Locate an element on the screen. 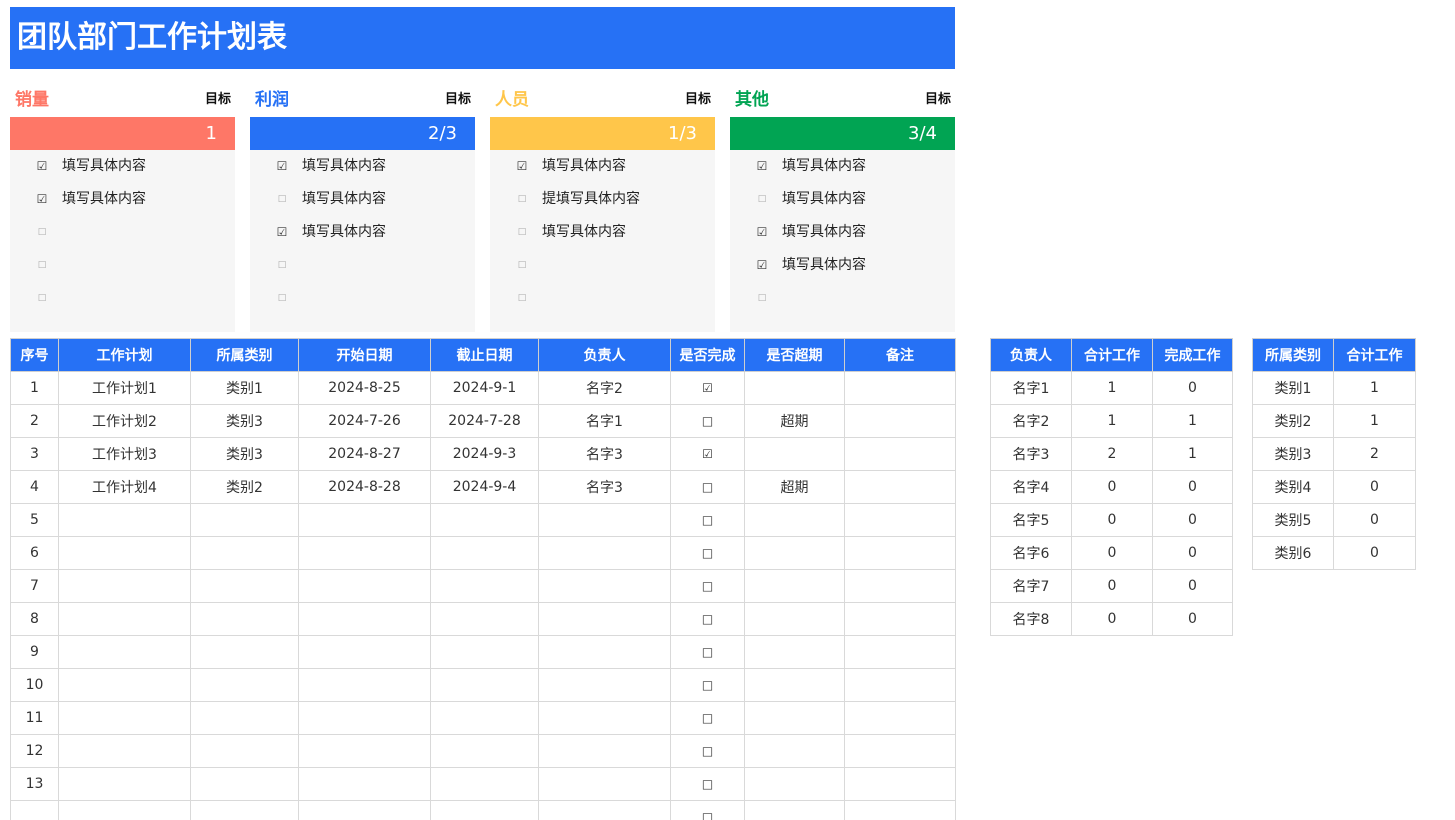  category-cell: 类别3 is located at coordinates (244, 454).